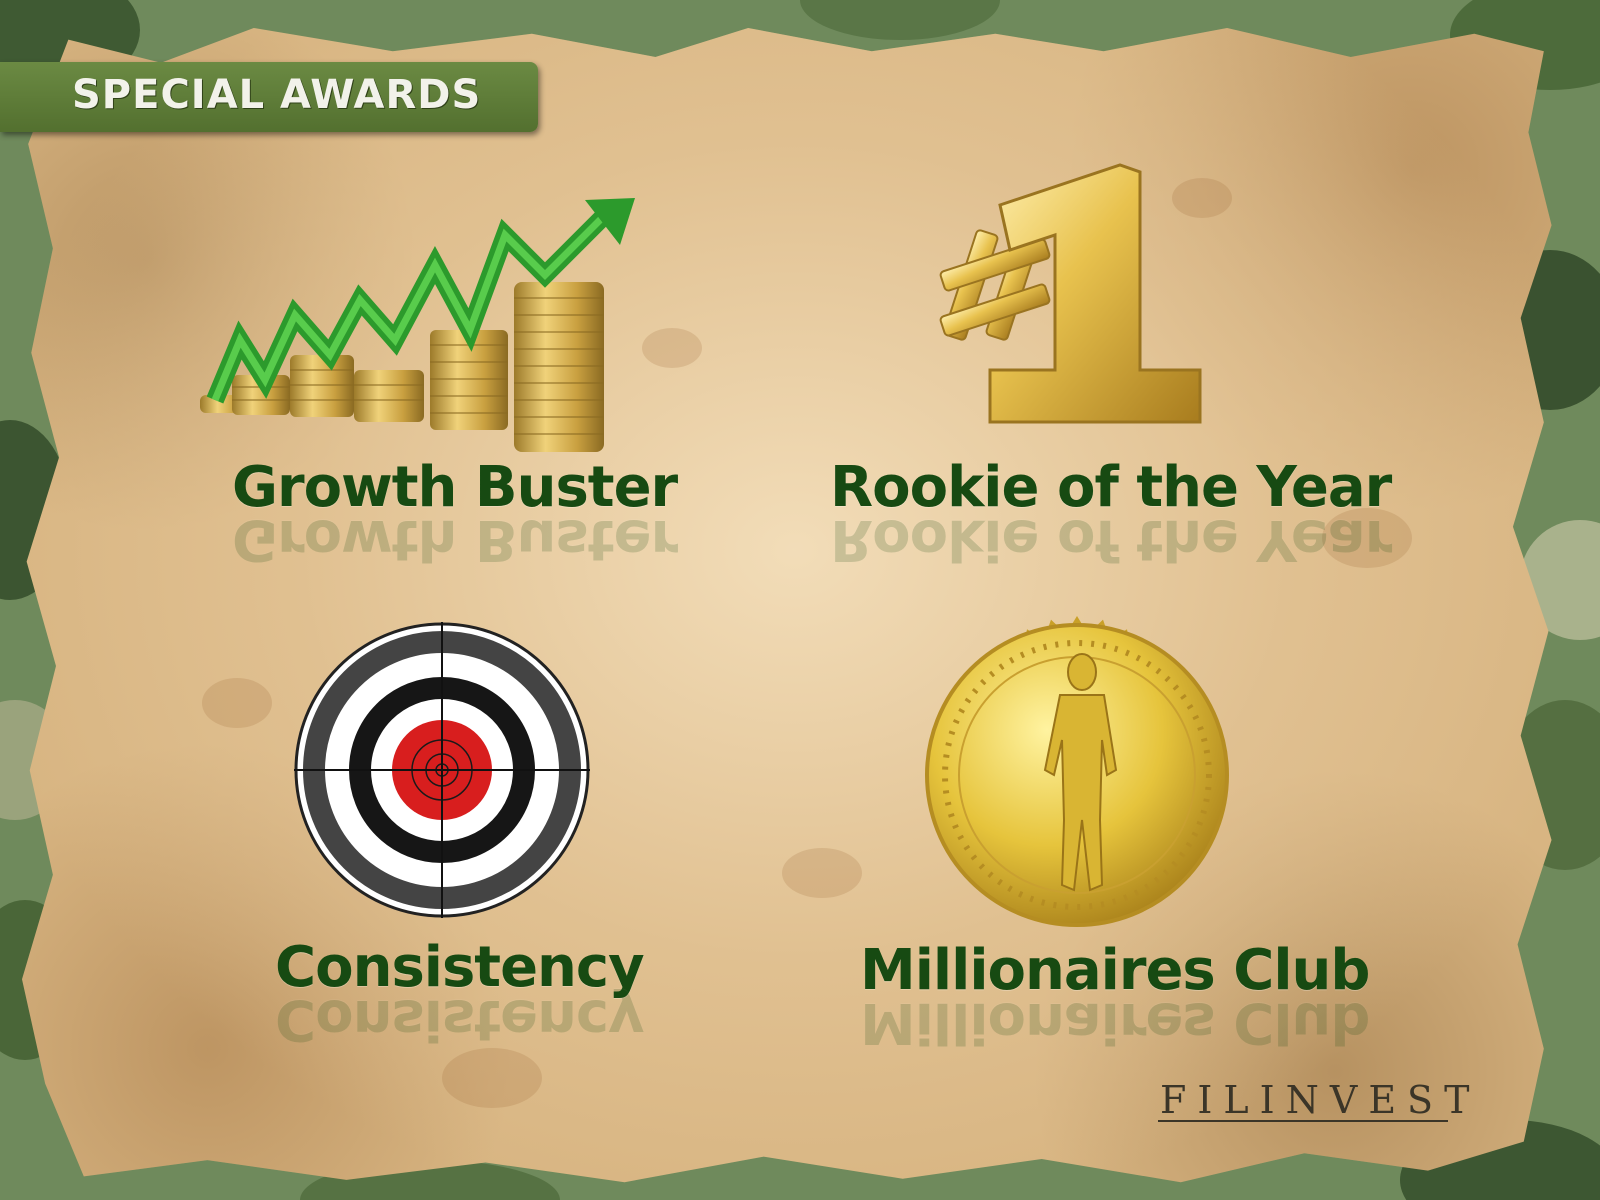 The width and height of the screenshot is (1600, 1200). I want to click on title-banner: SPECIAL AWARDS, so click(269, 97).